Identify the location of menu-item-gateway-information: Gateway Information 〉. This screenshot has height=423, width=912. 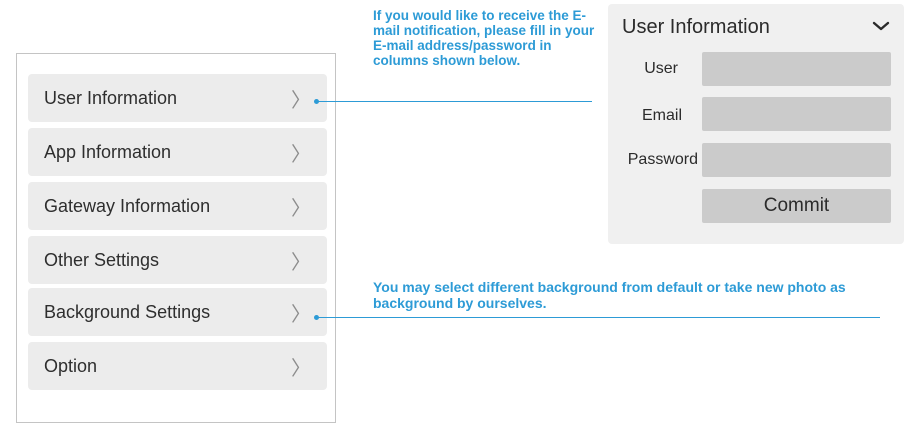
(177, 206).